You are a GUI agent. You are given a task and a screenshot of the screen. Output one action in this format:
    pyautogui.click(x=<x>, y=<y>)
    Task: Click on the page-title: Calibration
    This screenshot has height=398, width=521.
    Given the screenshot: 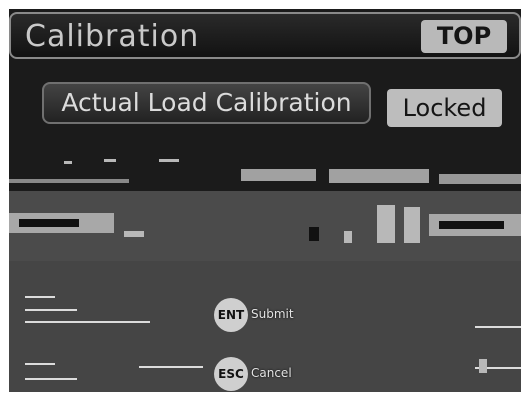 What is the action you would take?
    pyautogui.click(x=112, y=36)
    